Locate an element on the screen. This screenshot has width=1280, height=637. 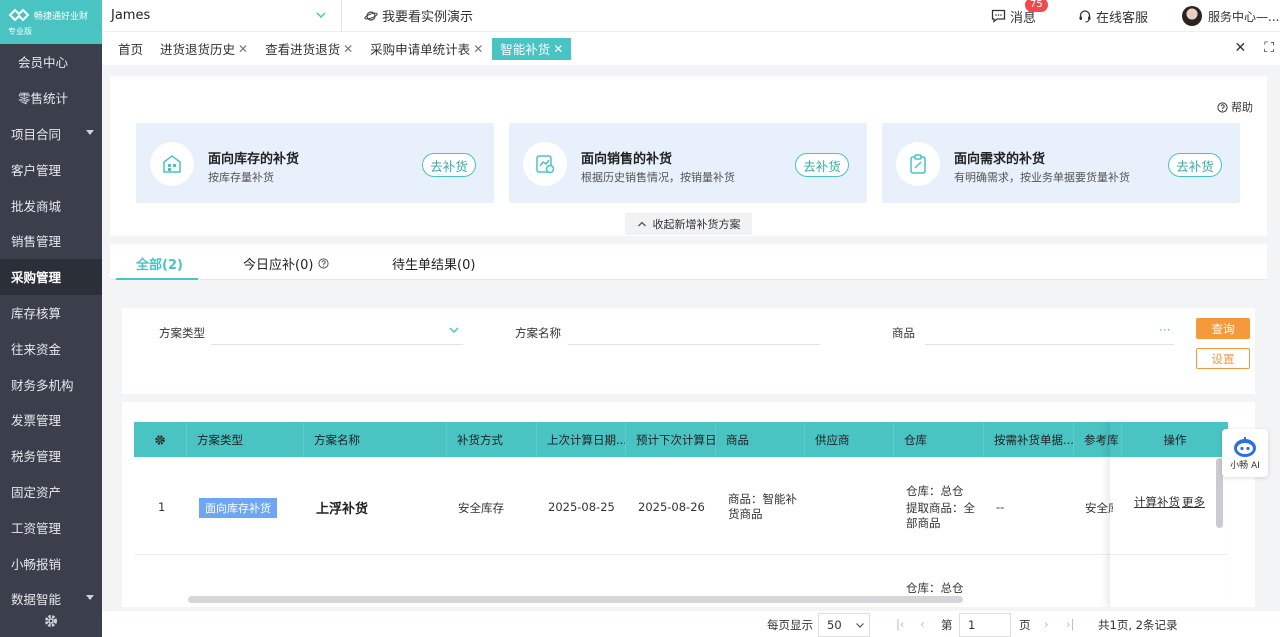
plan-name-input is located at coordinates (694, 344).